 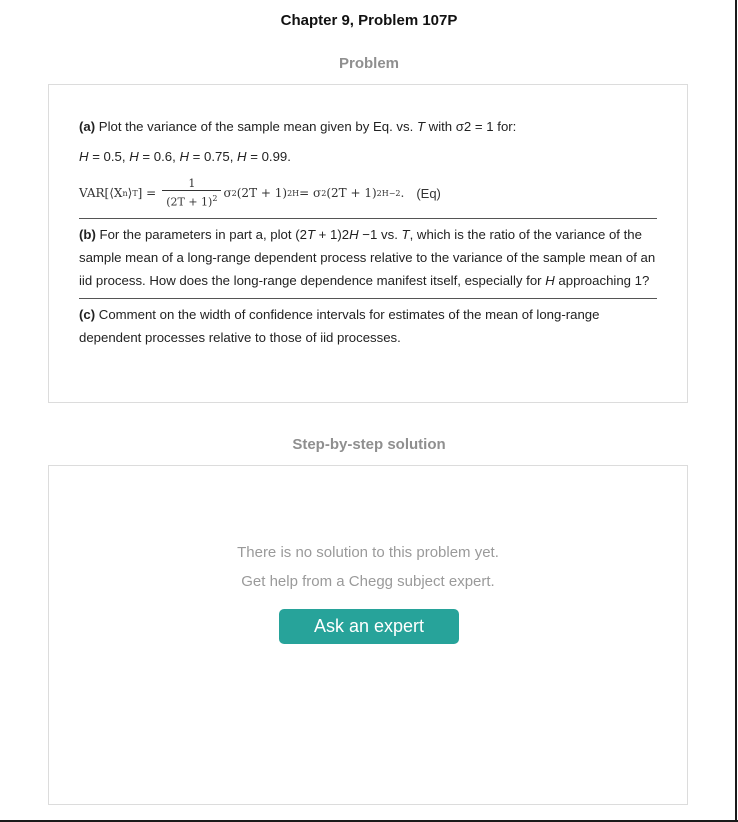 I want to click on solution-heading: Step-by-step solution, so click(x=369, y=444).